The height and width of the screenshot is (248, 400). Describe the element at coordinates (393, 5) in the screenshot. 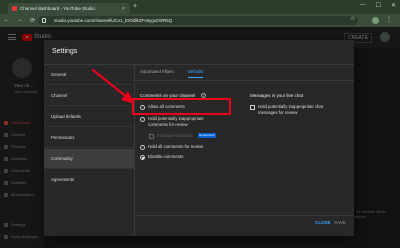

I see `close-window-icon: ✕` at that location.